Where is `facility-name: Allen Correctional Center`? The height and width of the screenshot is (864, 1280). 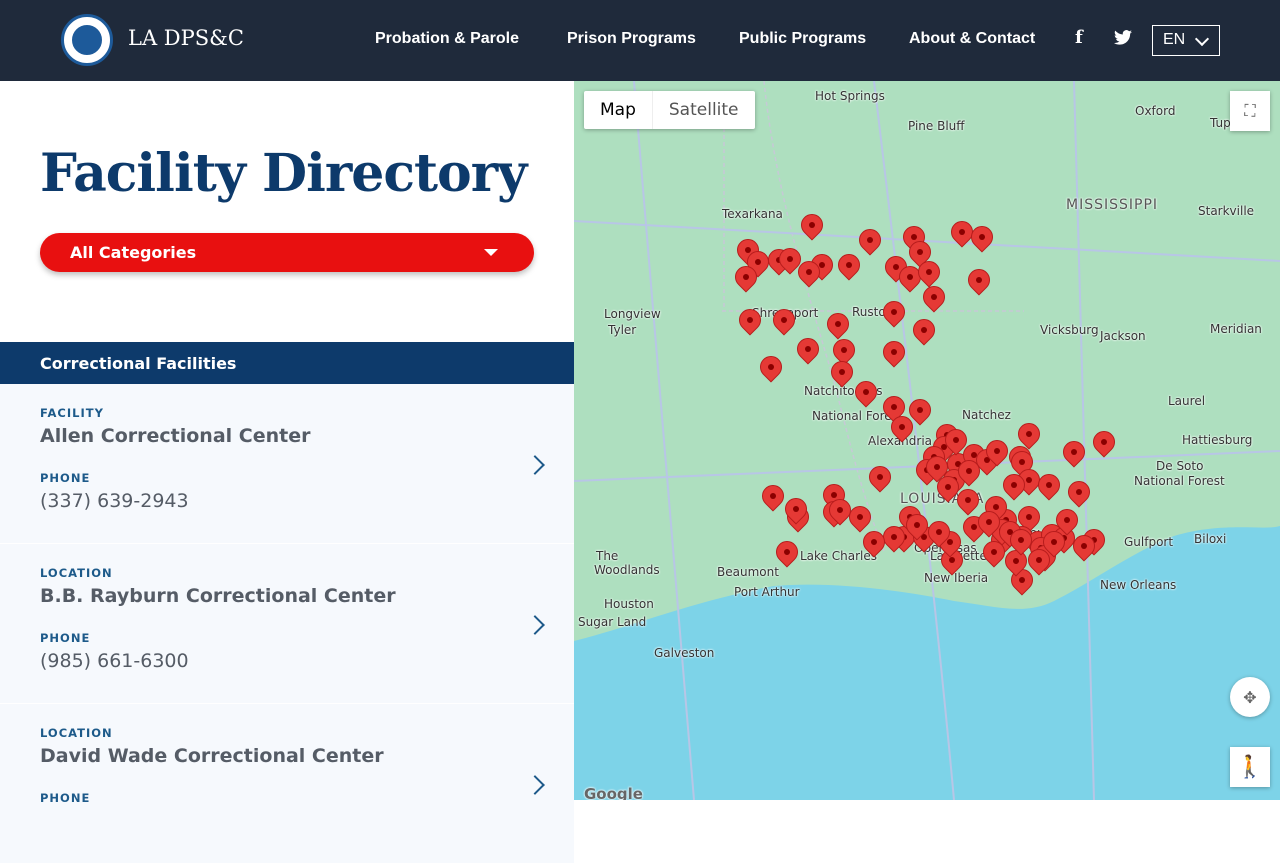 facility-name: Allen Correctional Center is located at coordinates (175, 436).